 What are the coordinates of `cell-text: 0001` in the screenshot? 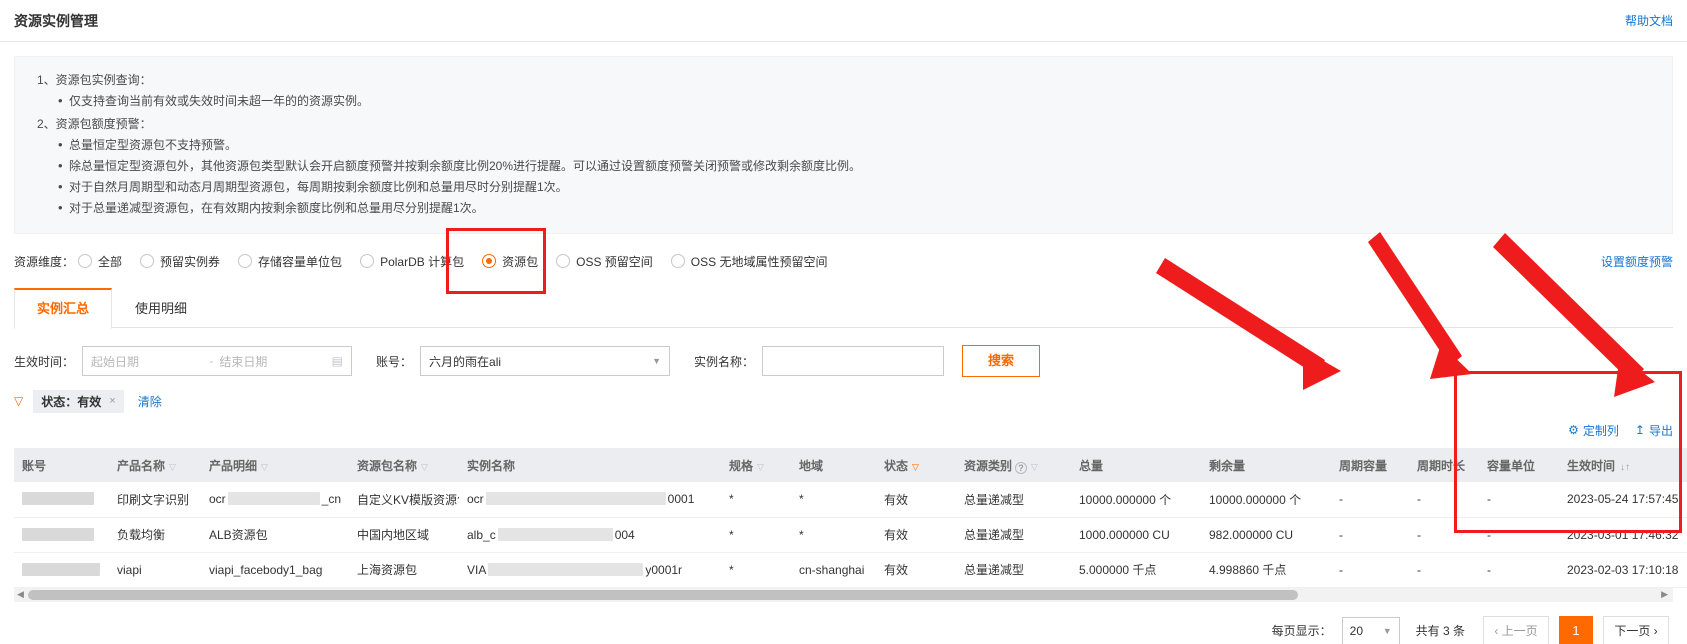 It's located at (681, 499).